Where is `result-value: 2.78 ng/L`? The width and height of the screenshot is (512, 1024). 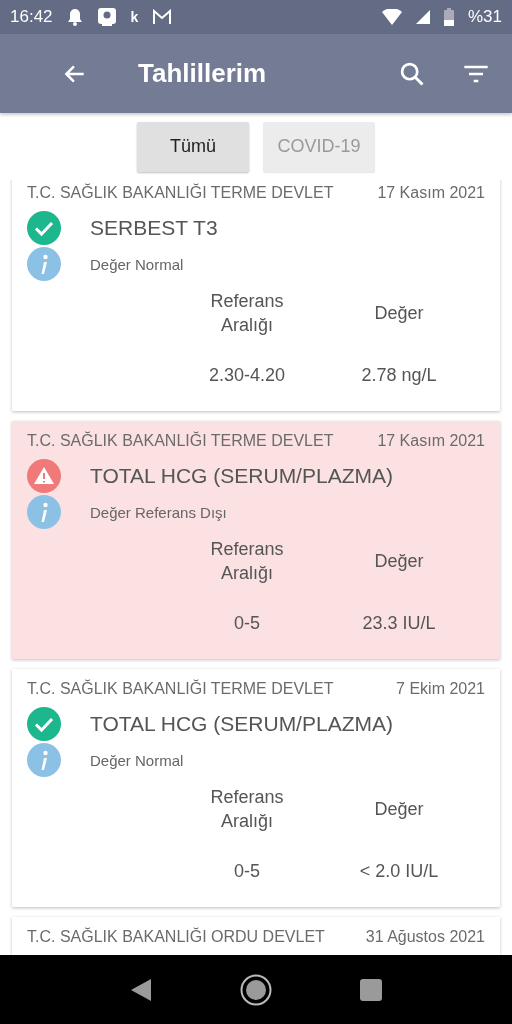
result-value: 2.78 ng/L is located at coordinates (399, 375).